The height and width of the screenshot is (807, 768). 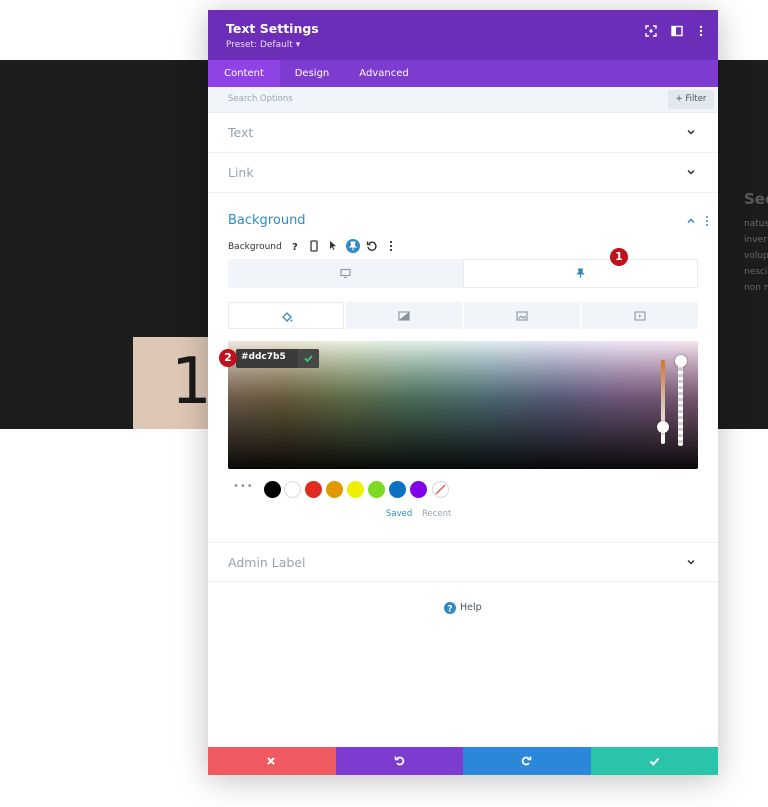 What do you see at coordinates (471, 607) in the screenshot?
I see `help-label: Help` at bounding box center [471, 607].